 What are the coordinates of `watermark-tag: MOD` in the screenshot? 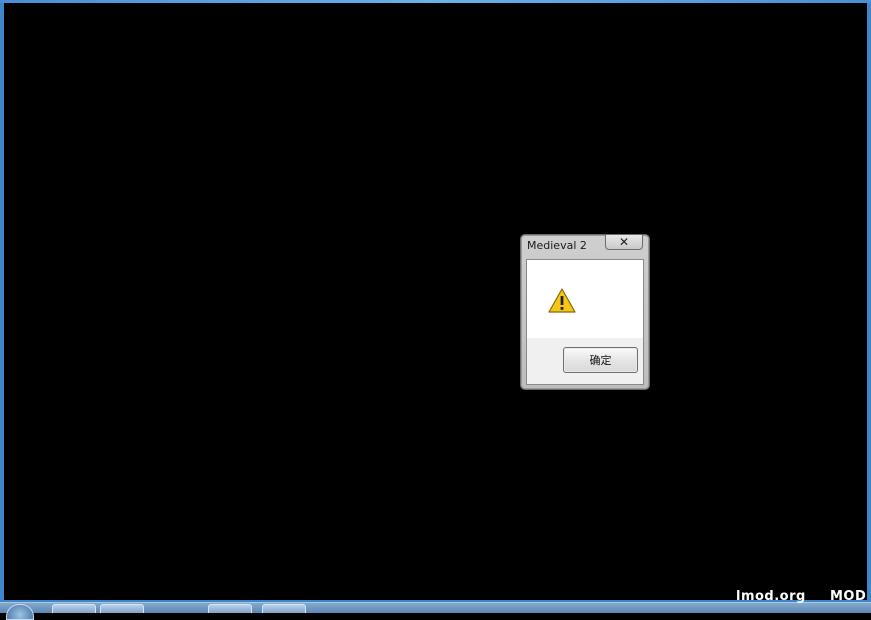 It's located at (848, 596).